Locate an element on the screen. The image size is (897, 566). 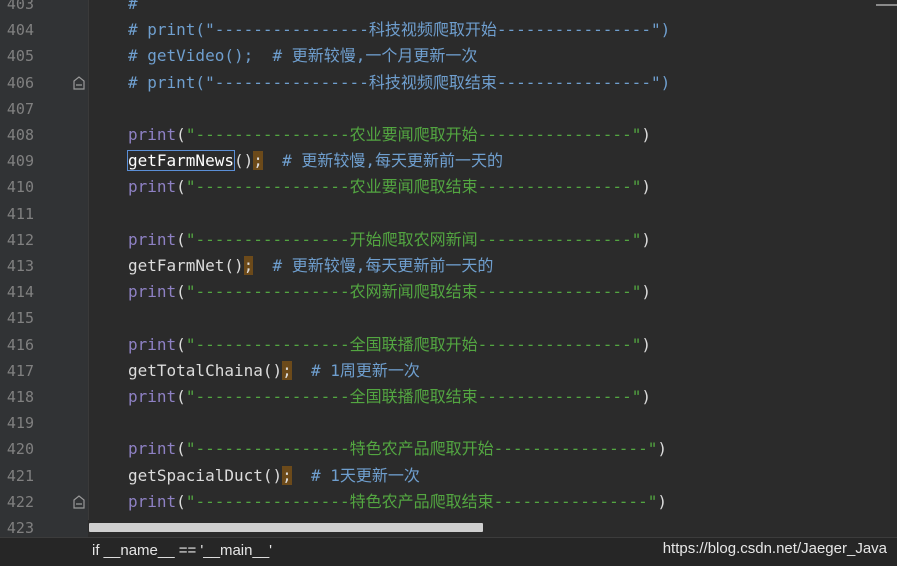
code-line: 421 getSpacialDuct(); # 1天更新一次 is located at coordinates (448, 476).